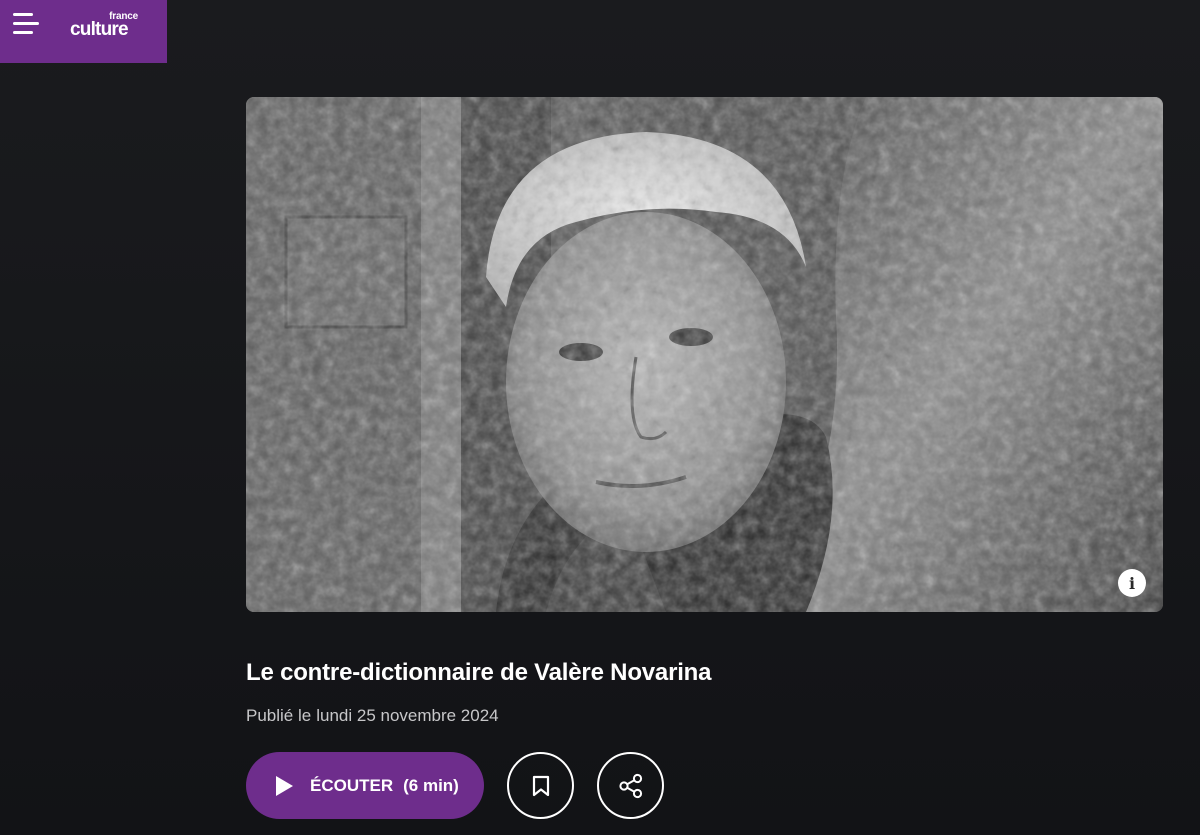 The width and height of the screenshot is (1200, 835). I want to click on logo-main-text: culture, so click(99, 29).